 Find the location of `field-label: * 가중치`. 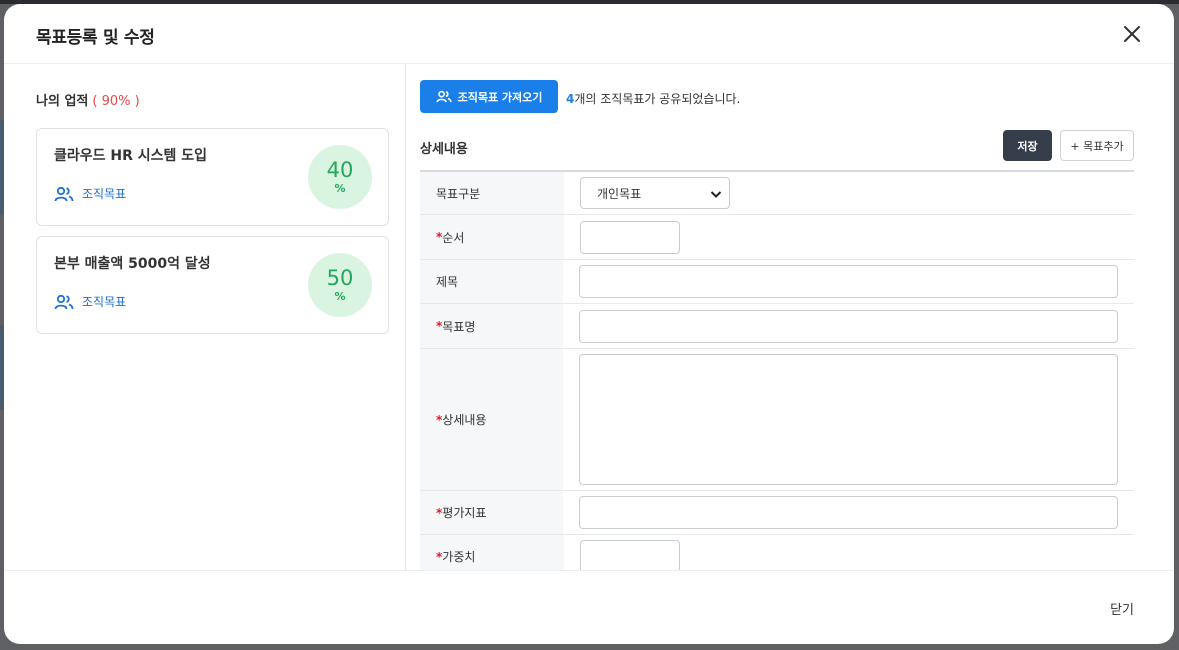

field-label: * 가중치 is located at coordinates (492, 552).